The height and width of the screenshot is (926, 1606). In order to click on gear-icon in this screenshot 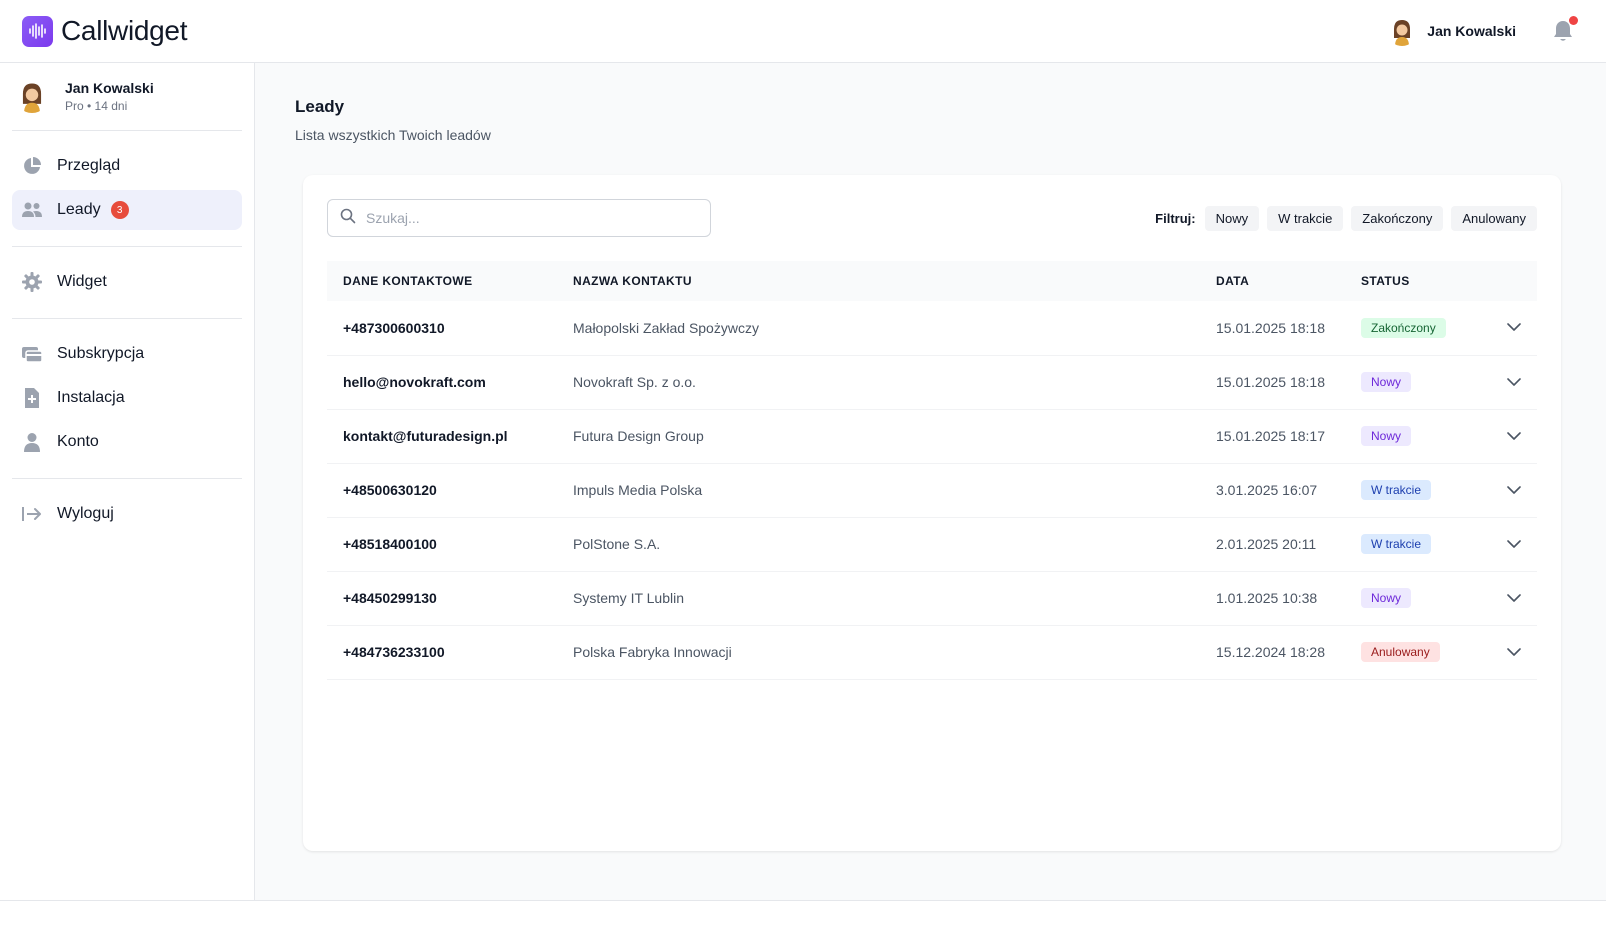, I will do `click(32, 282)`.